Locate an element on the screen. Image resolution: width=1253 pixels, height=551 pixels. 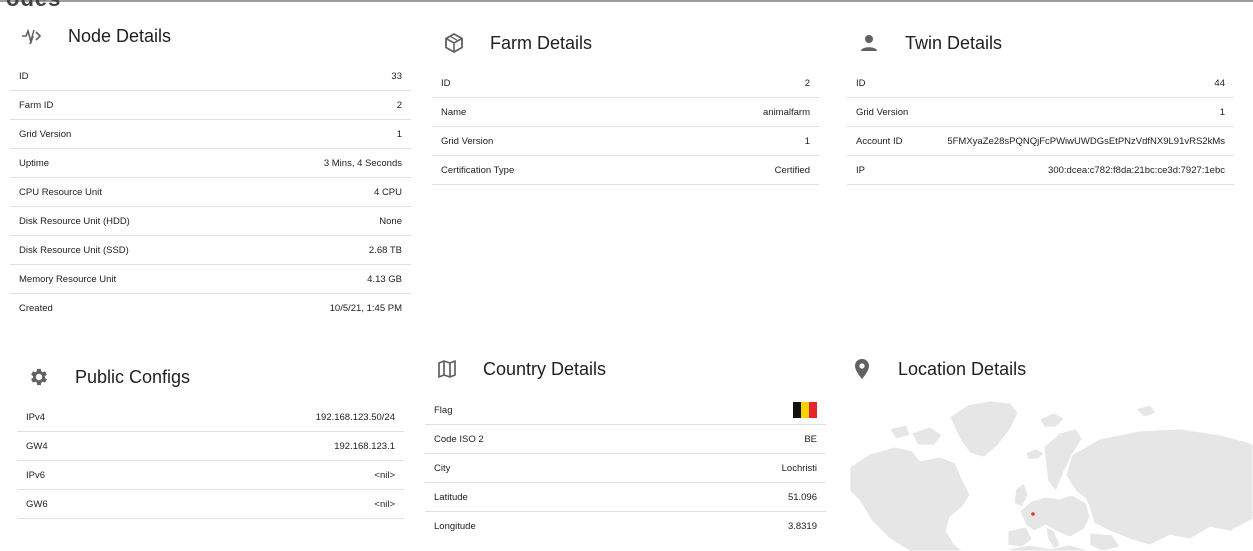
public-configs-header: Public Configs is located at coordinates (108, 377).